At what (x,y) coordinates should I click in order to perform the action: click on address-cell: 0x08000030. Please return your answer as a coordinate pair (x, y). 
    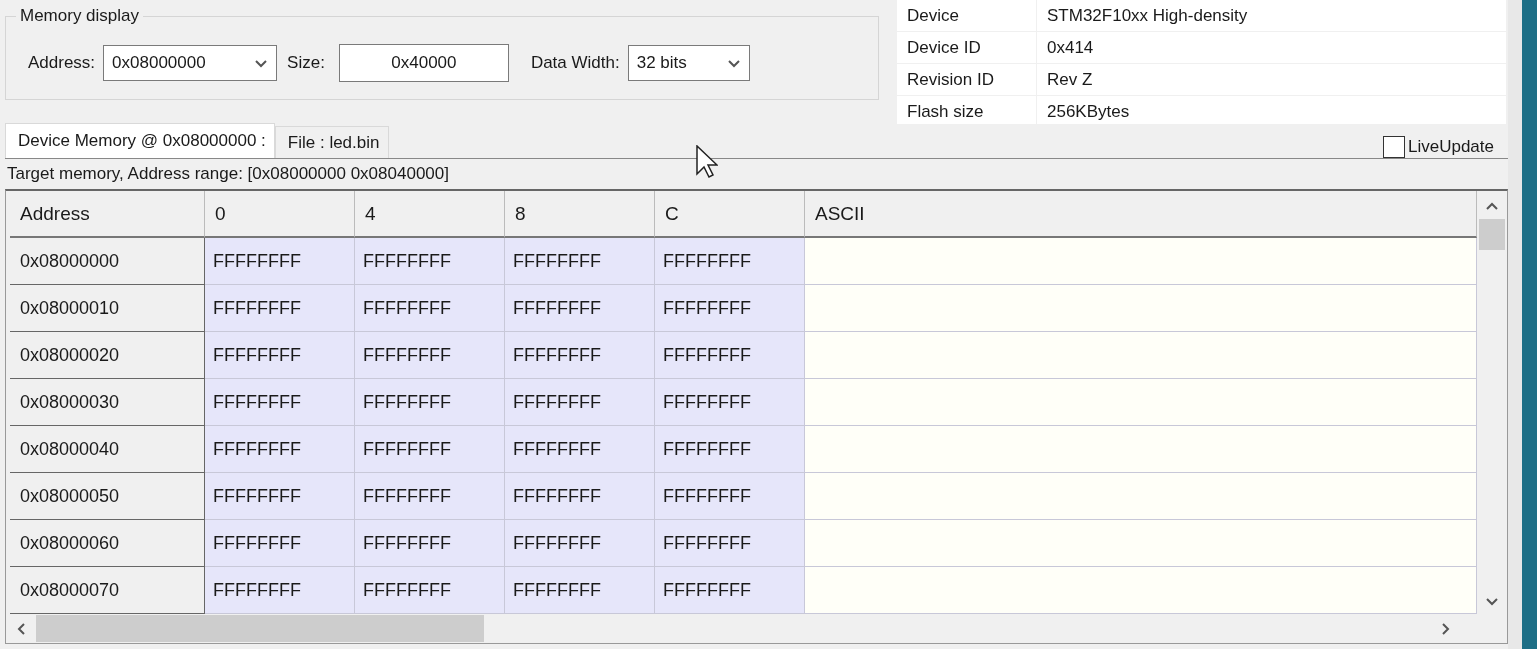
    Looking at the image, I should click on (107, 402).